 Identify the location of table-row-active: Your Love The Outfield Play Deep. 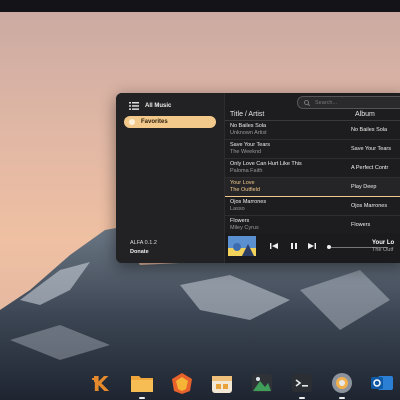
(312, 187).